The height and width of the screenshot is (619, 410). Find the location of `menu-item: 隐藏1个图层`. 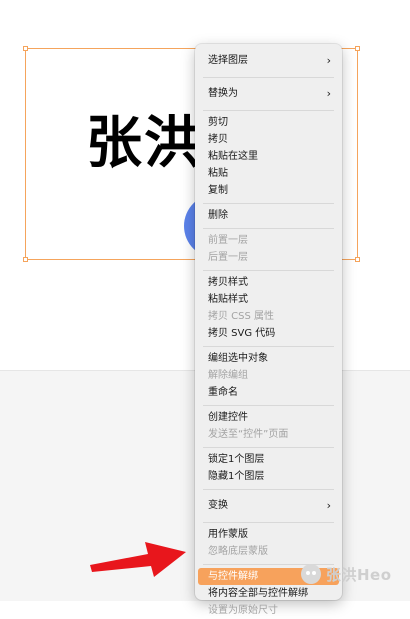

menu-item: 隐藏1个图层 is located at coordinates (268, 476).